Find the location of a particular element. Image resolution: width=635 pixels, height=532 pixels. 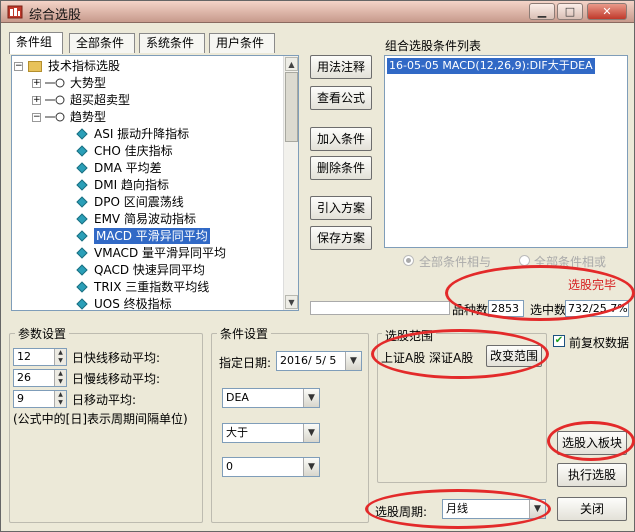

execute-selection-button: 执行选股 is located at coordinates (592, 475).